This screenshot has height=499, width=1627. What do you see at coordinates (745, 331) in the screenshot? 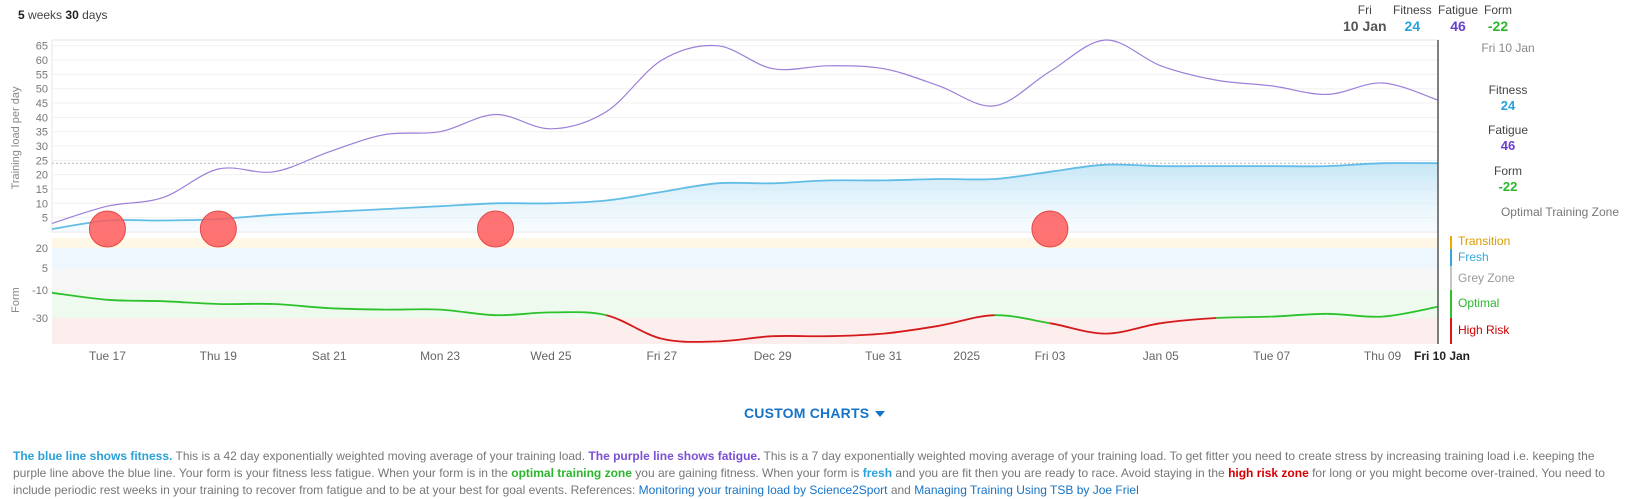
I see `band-high-risk` at bounding box center [745, 331].